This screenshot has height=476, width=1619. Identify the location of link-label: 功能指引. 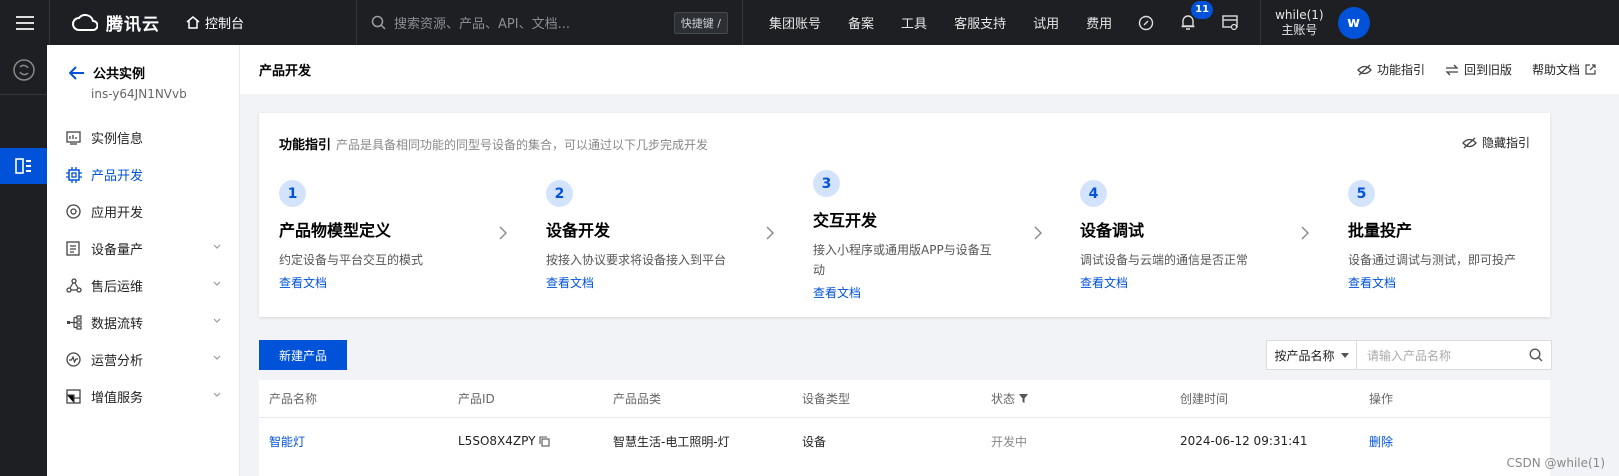
(1400, 70).